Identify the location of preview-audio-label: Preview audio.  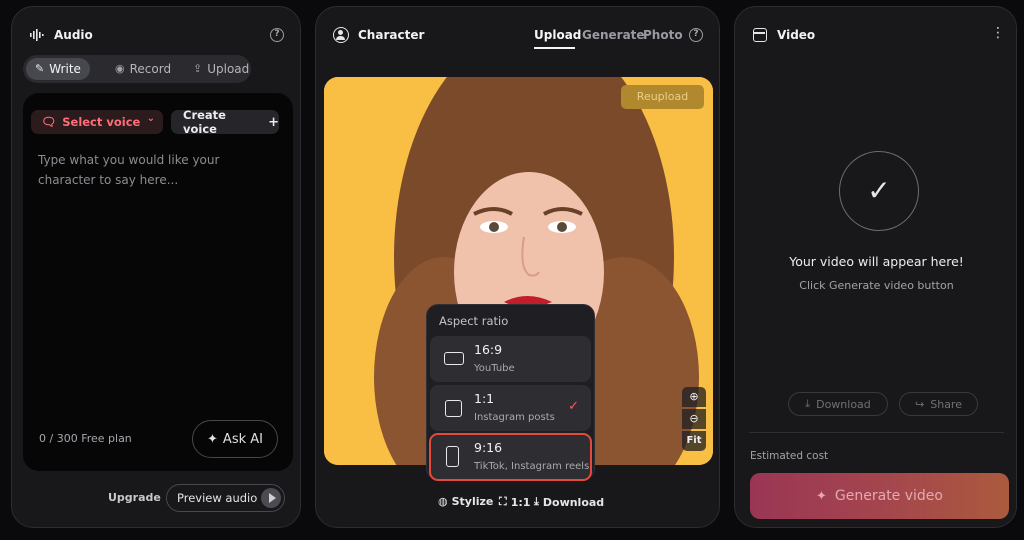
(217, 498).